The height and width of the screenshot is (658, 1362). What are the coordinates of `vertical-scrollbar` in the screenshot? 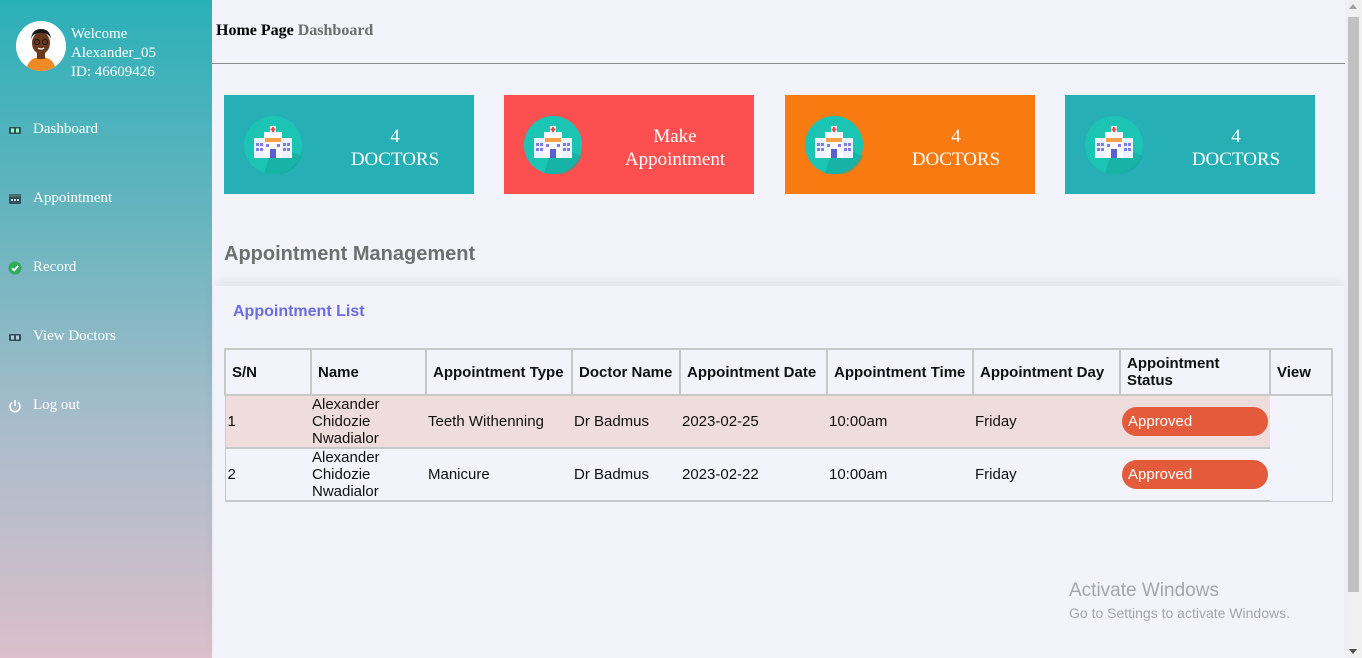 It's located at (1353, 329).